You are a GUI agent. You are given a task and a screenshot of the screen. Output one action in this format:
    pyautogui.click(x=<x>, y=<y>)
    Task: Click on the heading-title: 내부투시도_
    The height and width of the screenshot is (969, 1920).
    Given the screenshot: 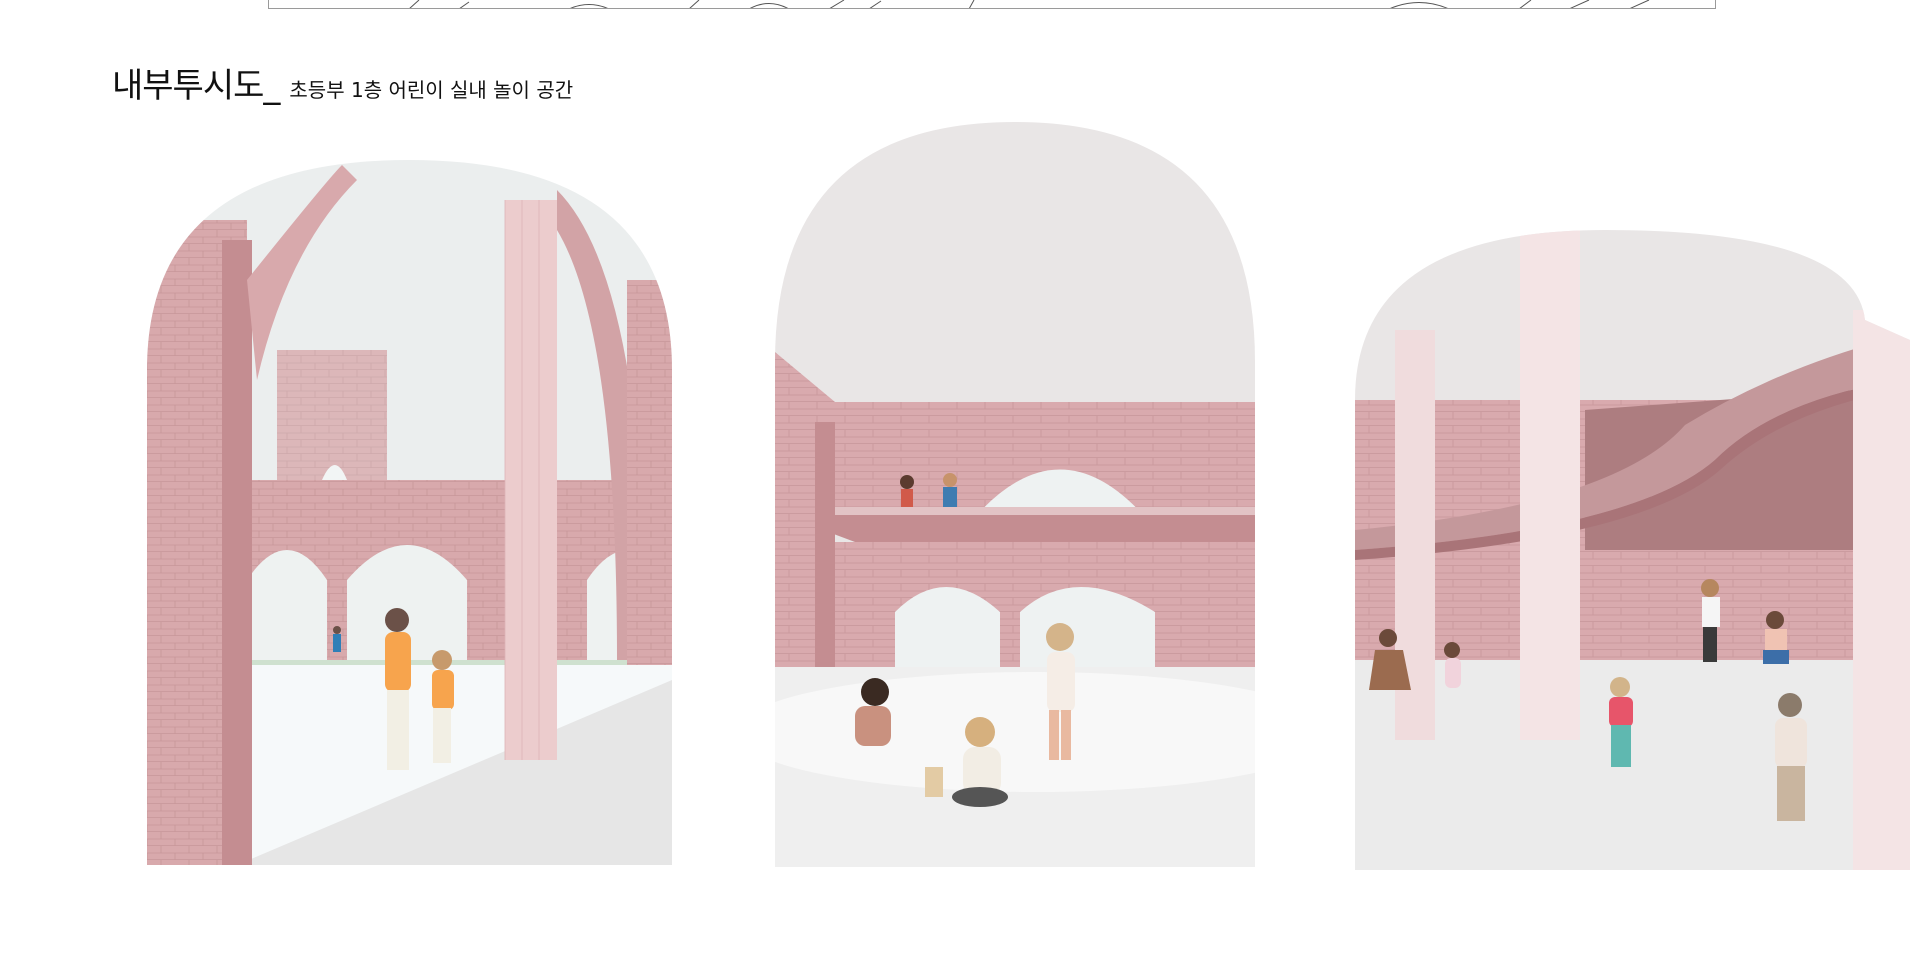 What is the action you would take?
    pyautogui.click(x=196, y=86)
    